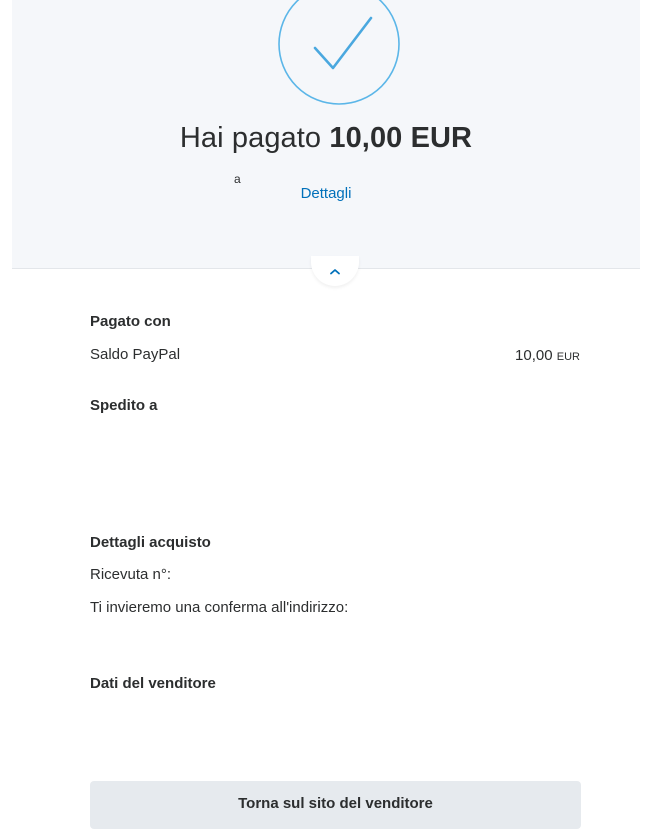 The image size is (652, 829). Describe the element at coordinates (534, 355) in the screenshot. I see `payment-amount-value: 10,00` at that location.